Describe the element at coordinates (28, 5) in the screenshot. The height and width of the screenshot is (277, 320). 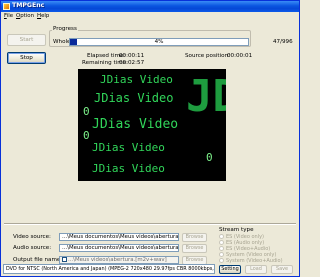
I see `window-title: TMPGEnc` at that location.